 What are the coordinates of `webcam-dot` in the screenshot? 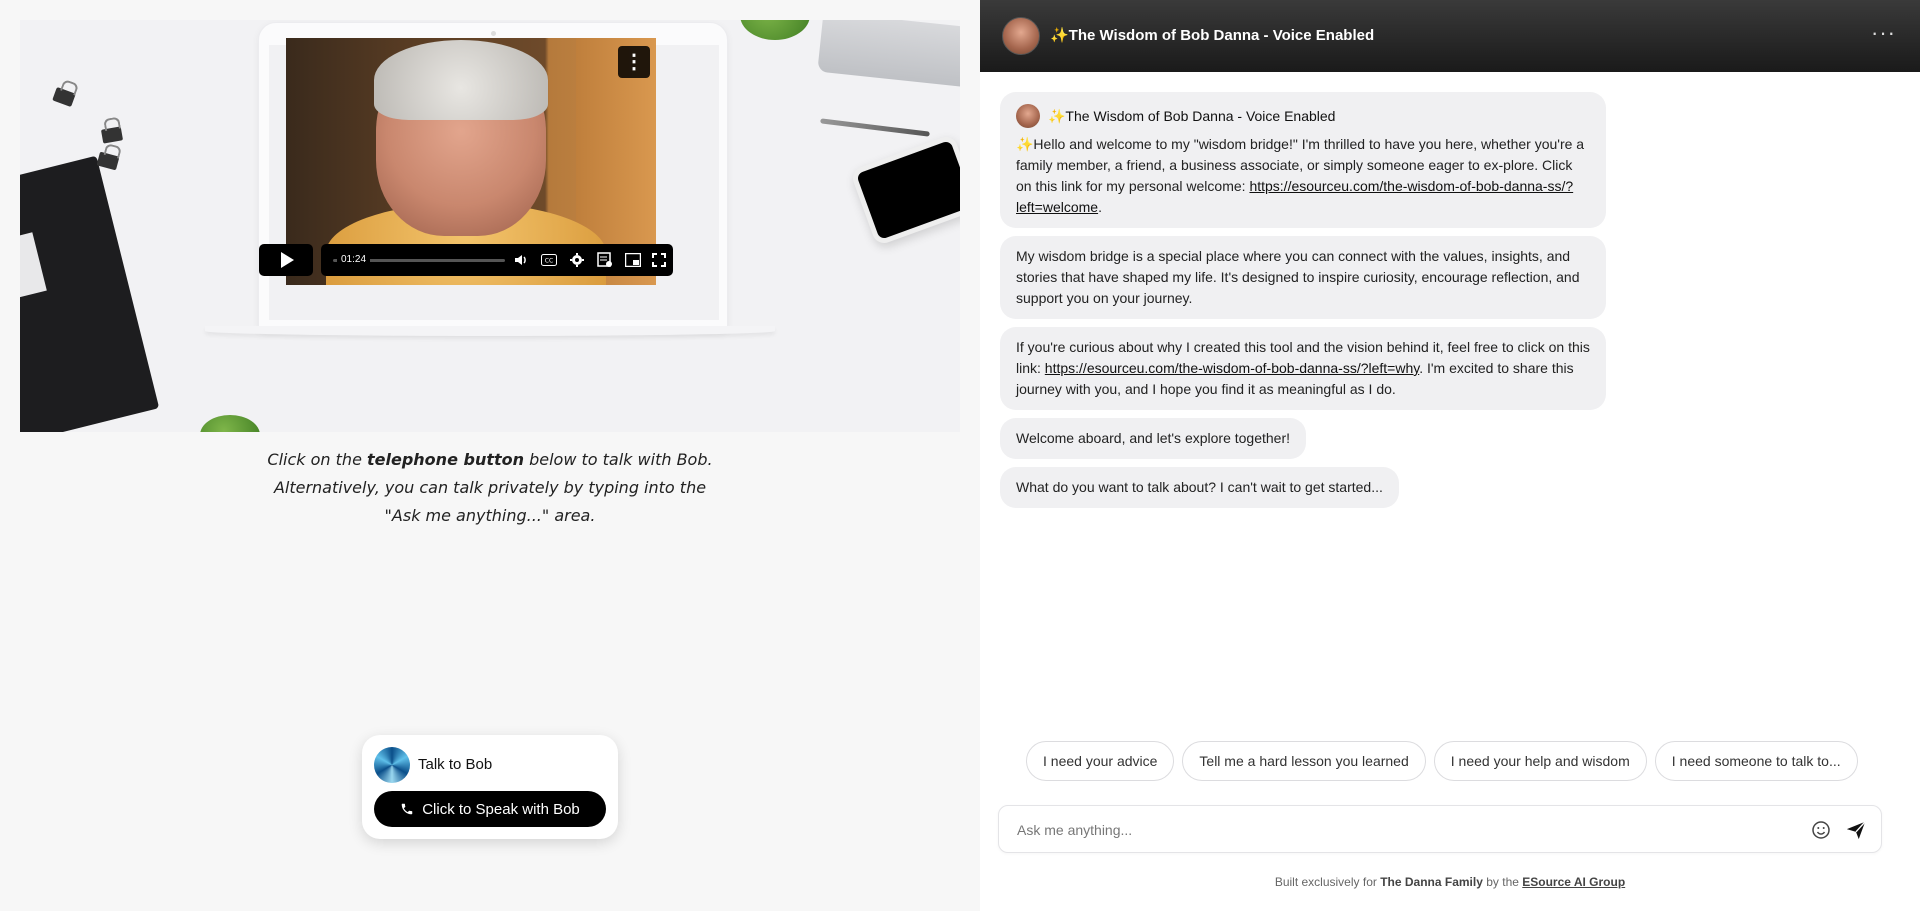 It's located at (493, 33).